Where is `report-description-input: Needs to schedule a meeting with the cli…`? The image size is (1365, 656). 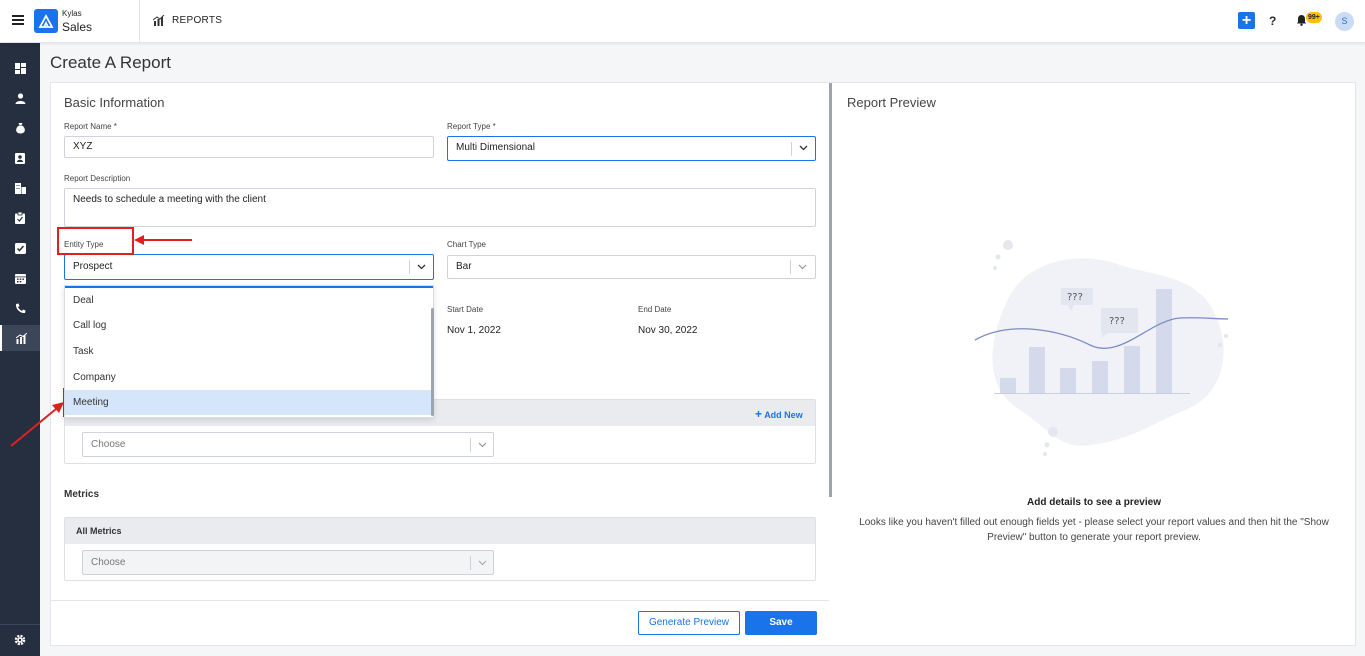 report-description-input: Needs to schedule a meeting with the cli… is located at coordinates (440, 207).